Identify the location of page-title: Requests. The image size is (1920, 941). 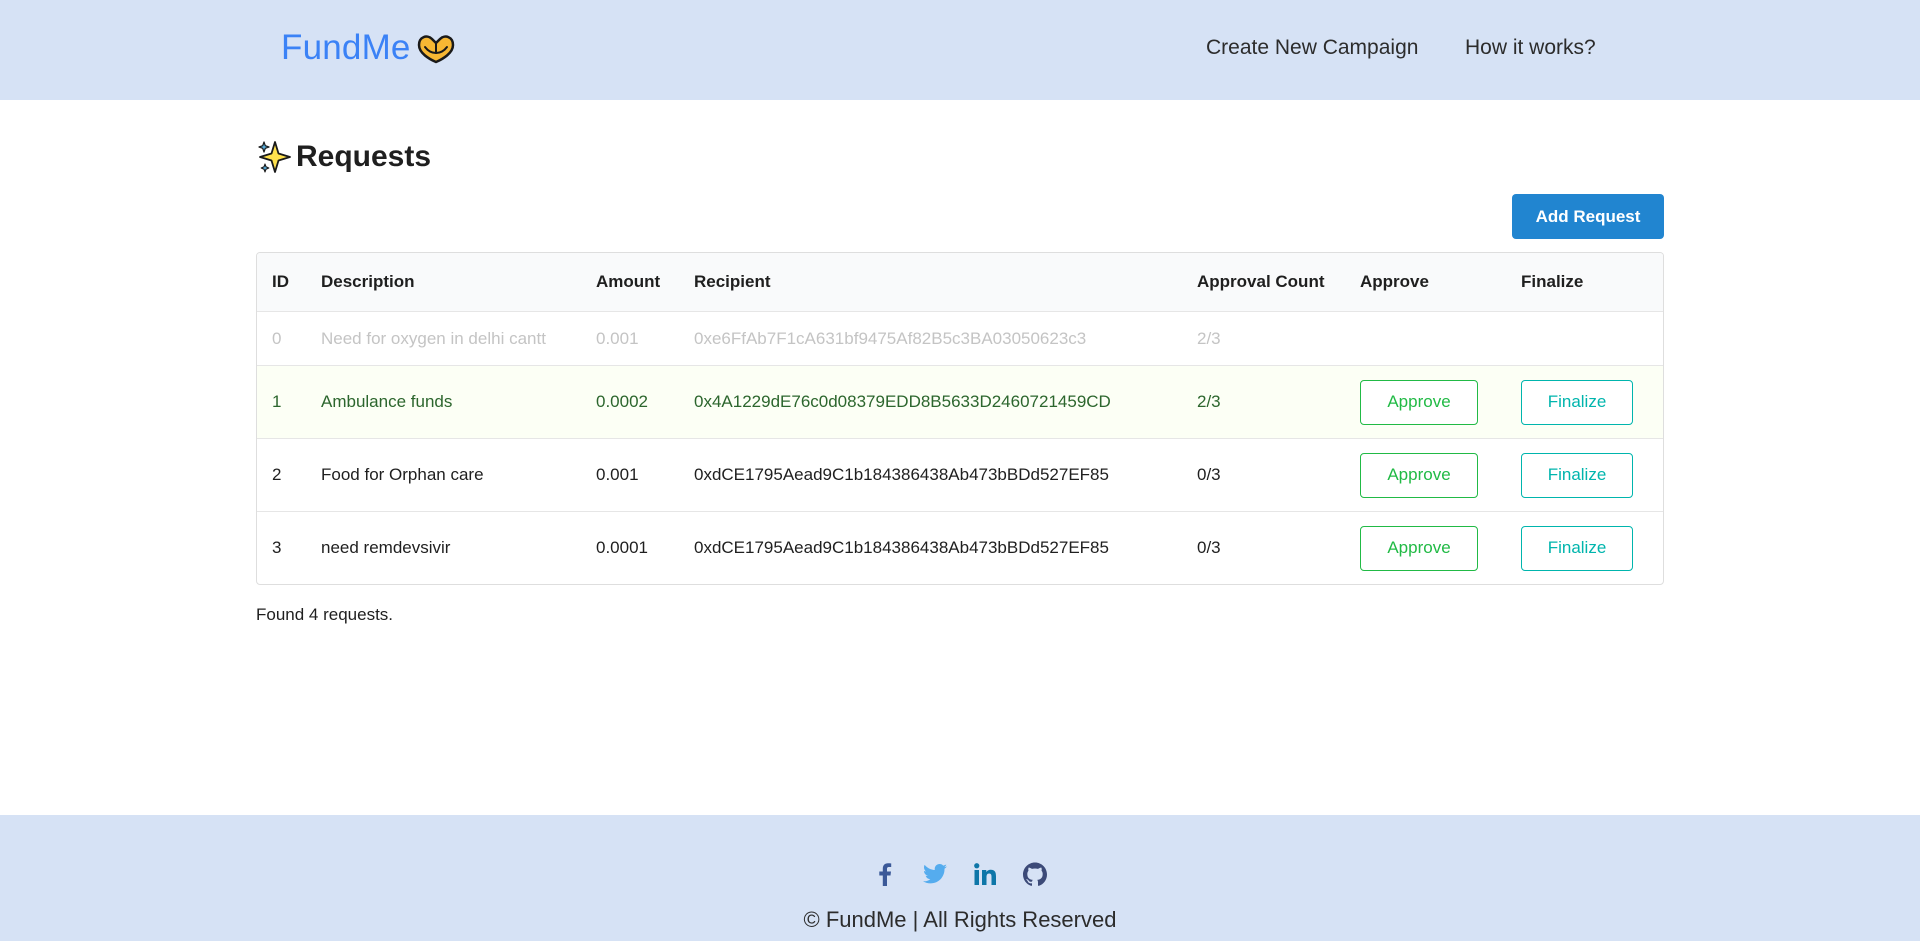
(343, 157).